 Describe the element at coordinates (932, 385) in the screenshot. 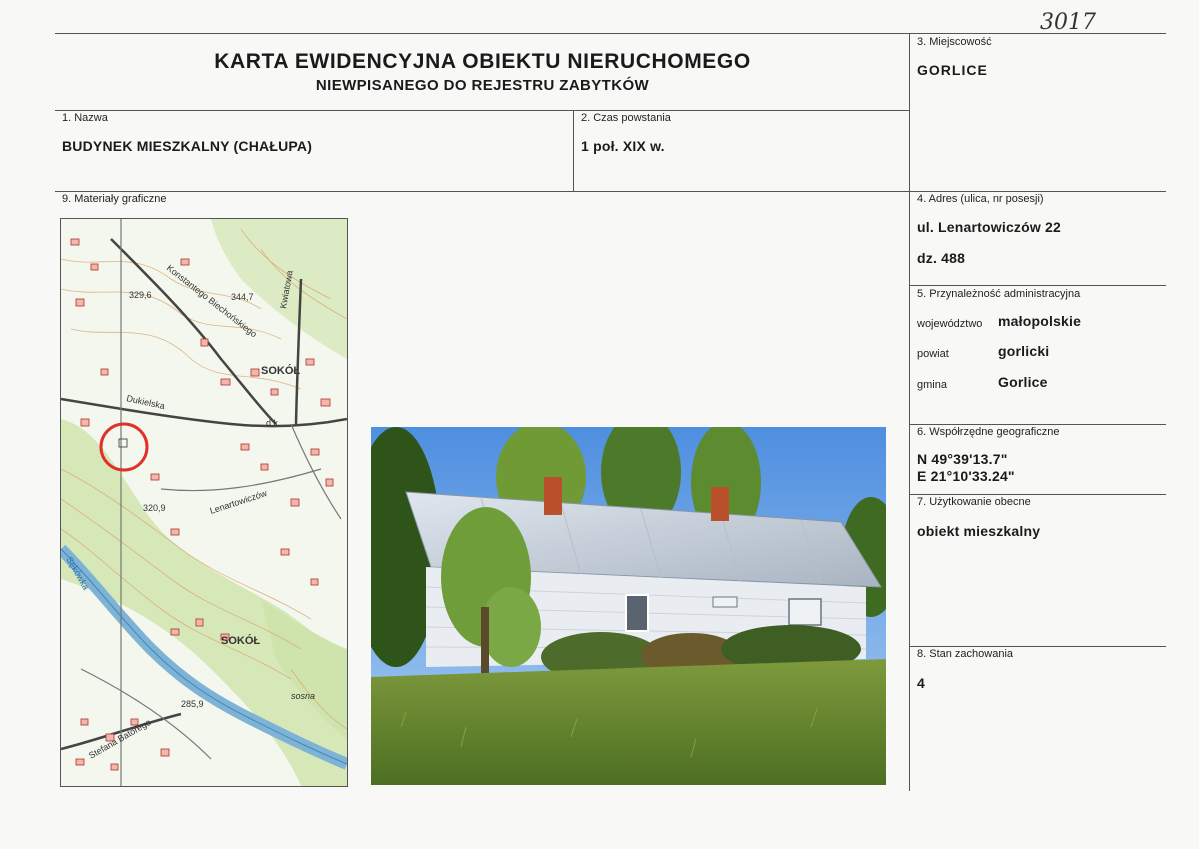

I see `commune-label: gmina` at that location.